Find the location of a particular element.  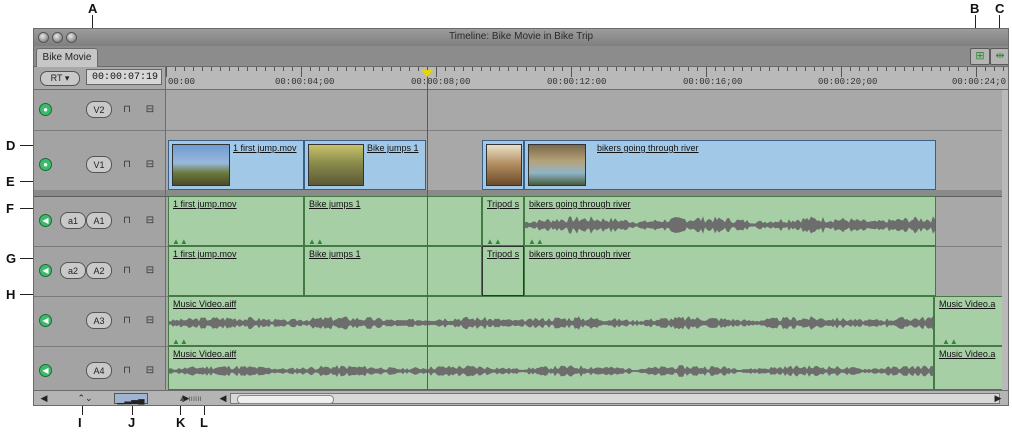

playhead-line is located at coordinates (427, 230).